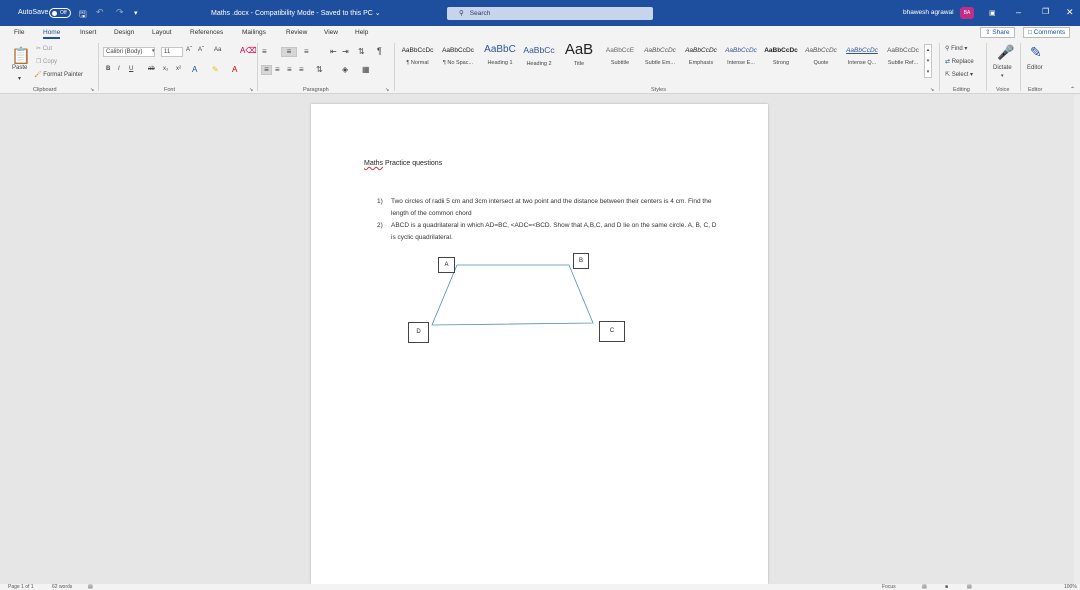 The width and height of the screenshot is (1080, 590). I want to click on multilevel-list-icon: ≡, so click(306, 51).